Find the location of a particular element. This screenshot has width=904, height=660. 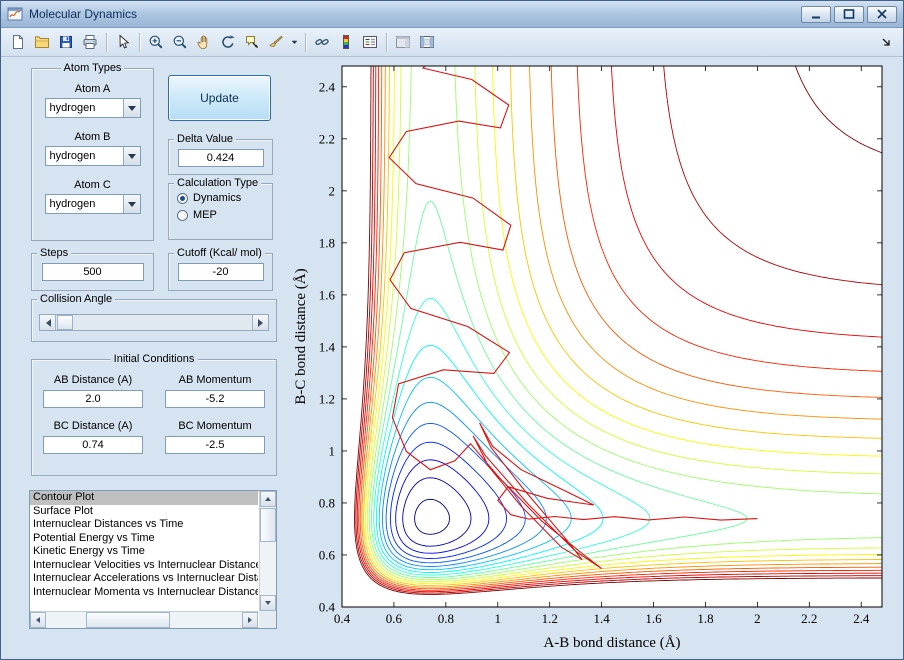

scroll-up-arrow is located at coordinates (268, 499).